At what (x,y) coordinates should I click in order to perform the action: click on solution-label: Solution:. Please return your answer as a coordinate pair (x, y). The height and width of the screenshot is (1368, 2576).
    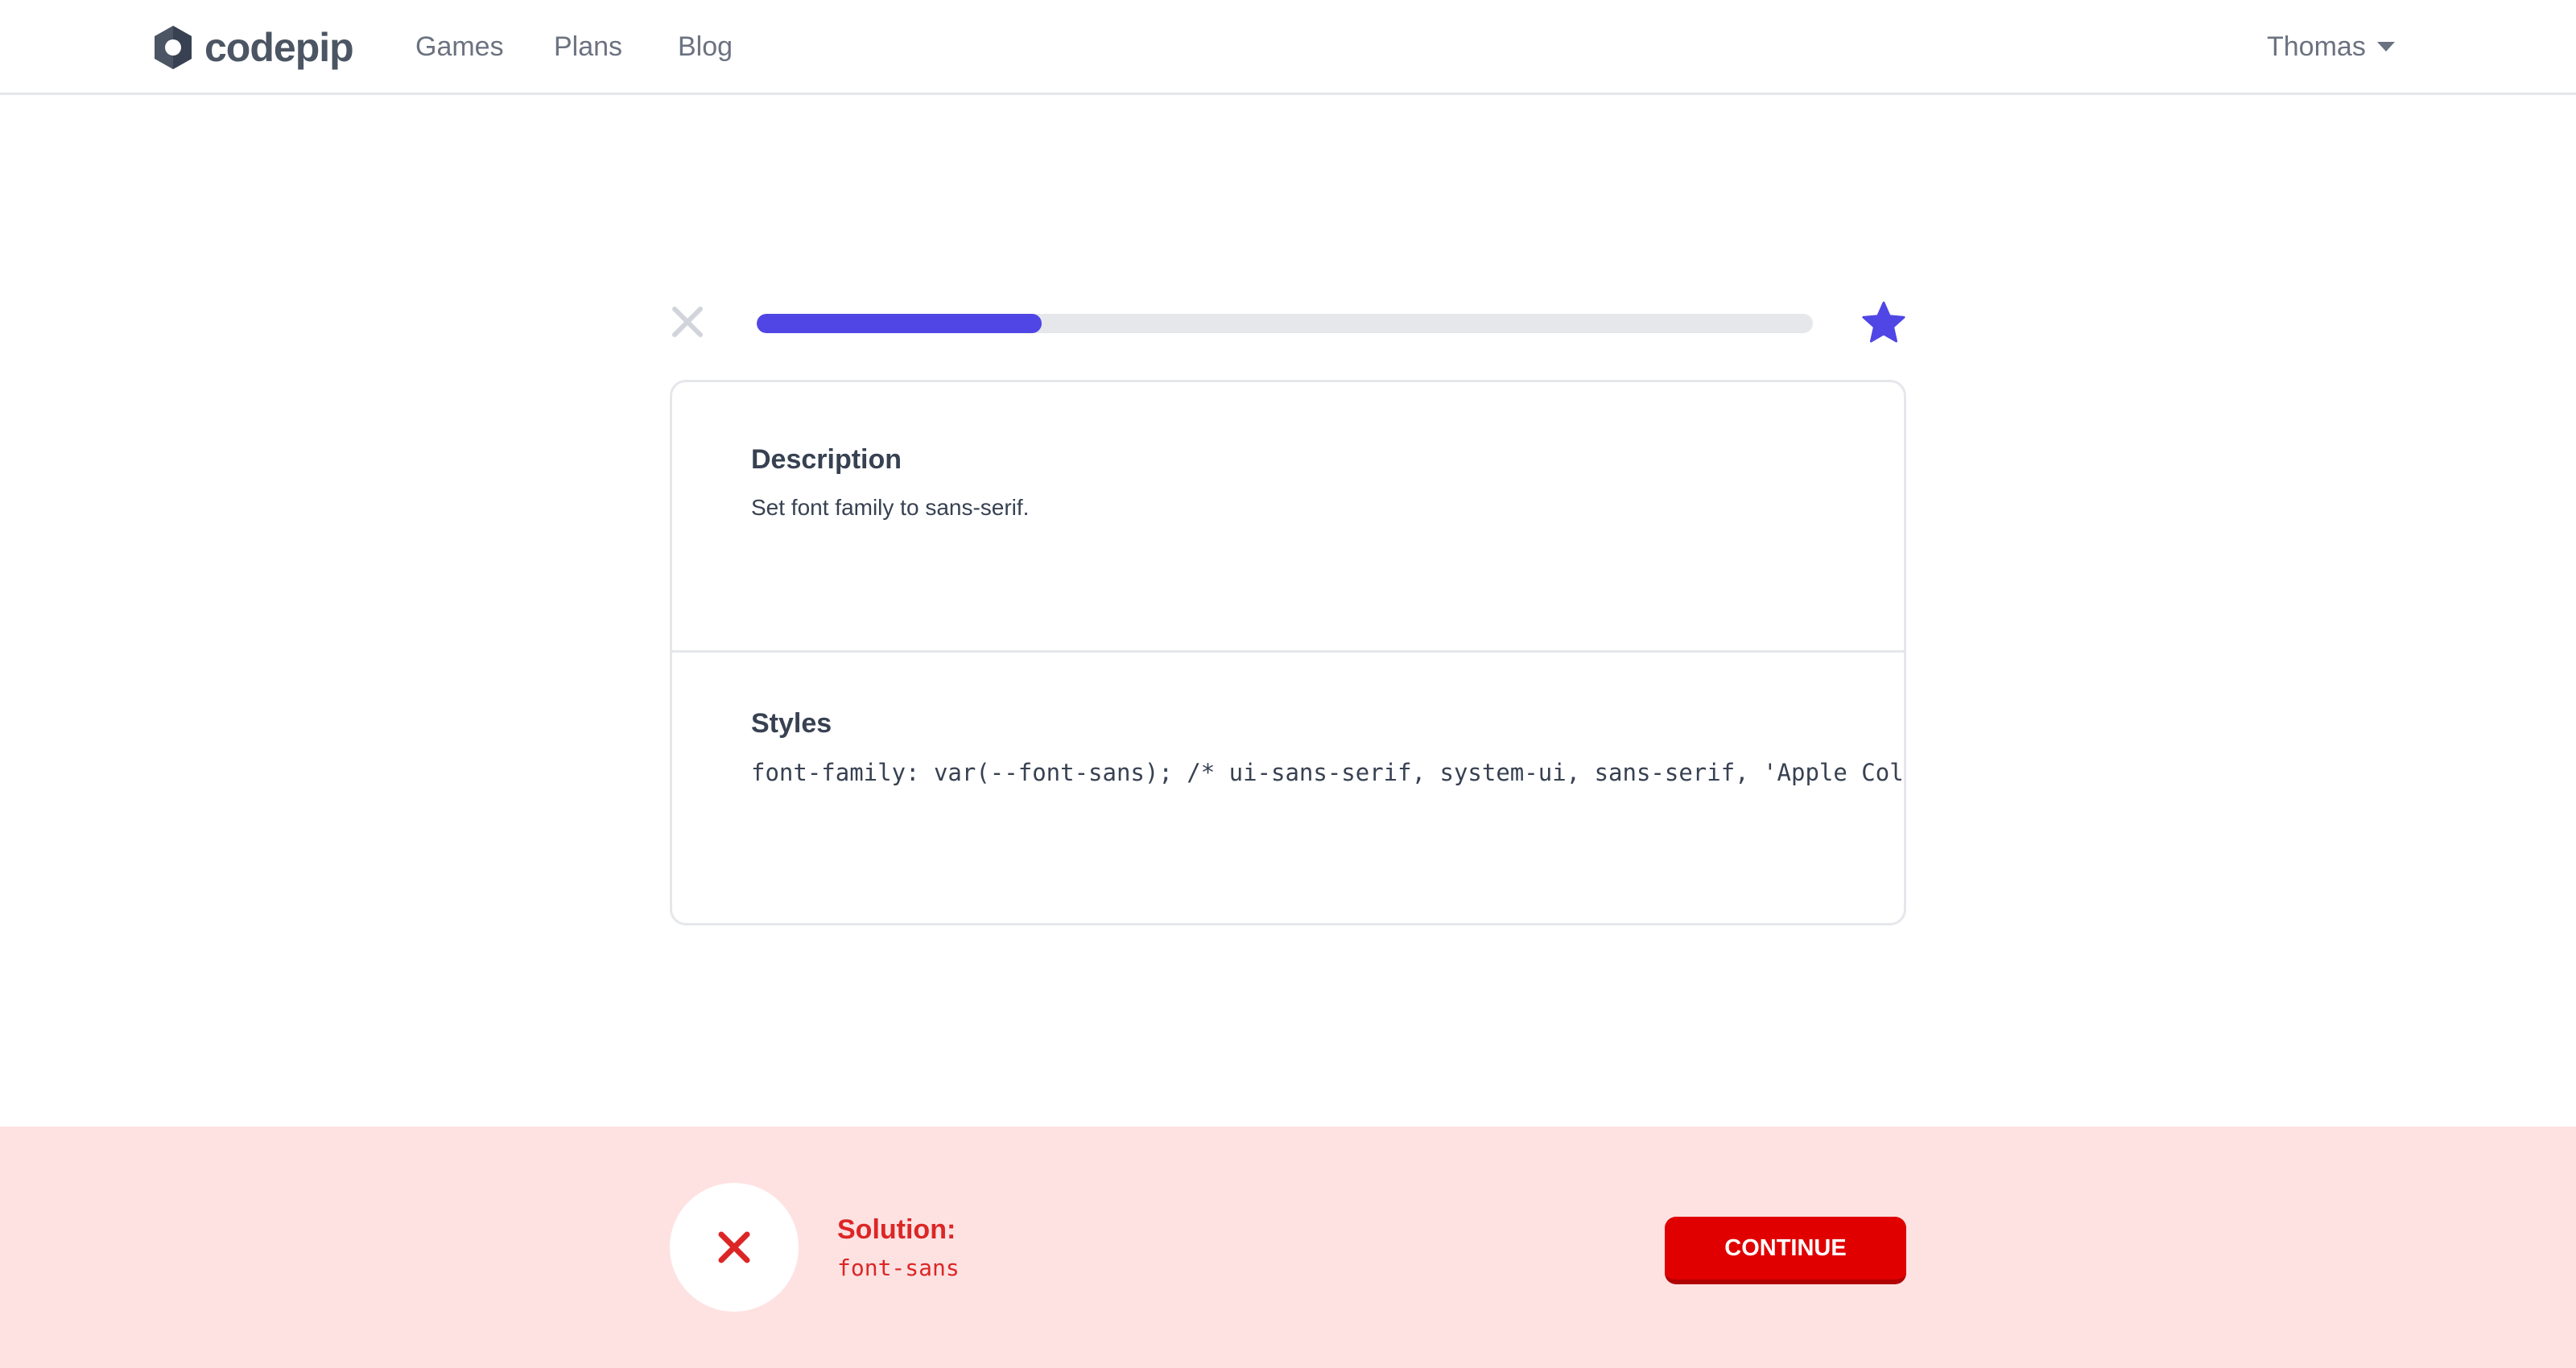
    Looking at the image, I should click on (896, 1229).